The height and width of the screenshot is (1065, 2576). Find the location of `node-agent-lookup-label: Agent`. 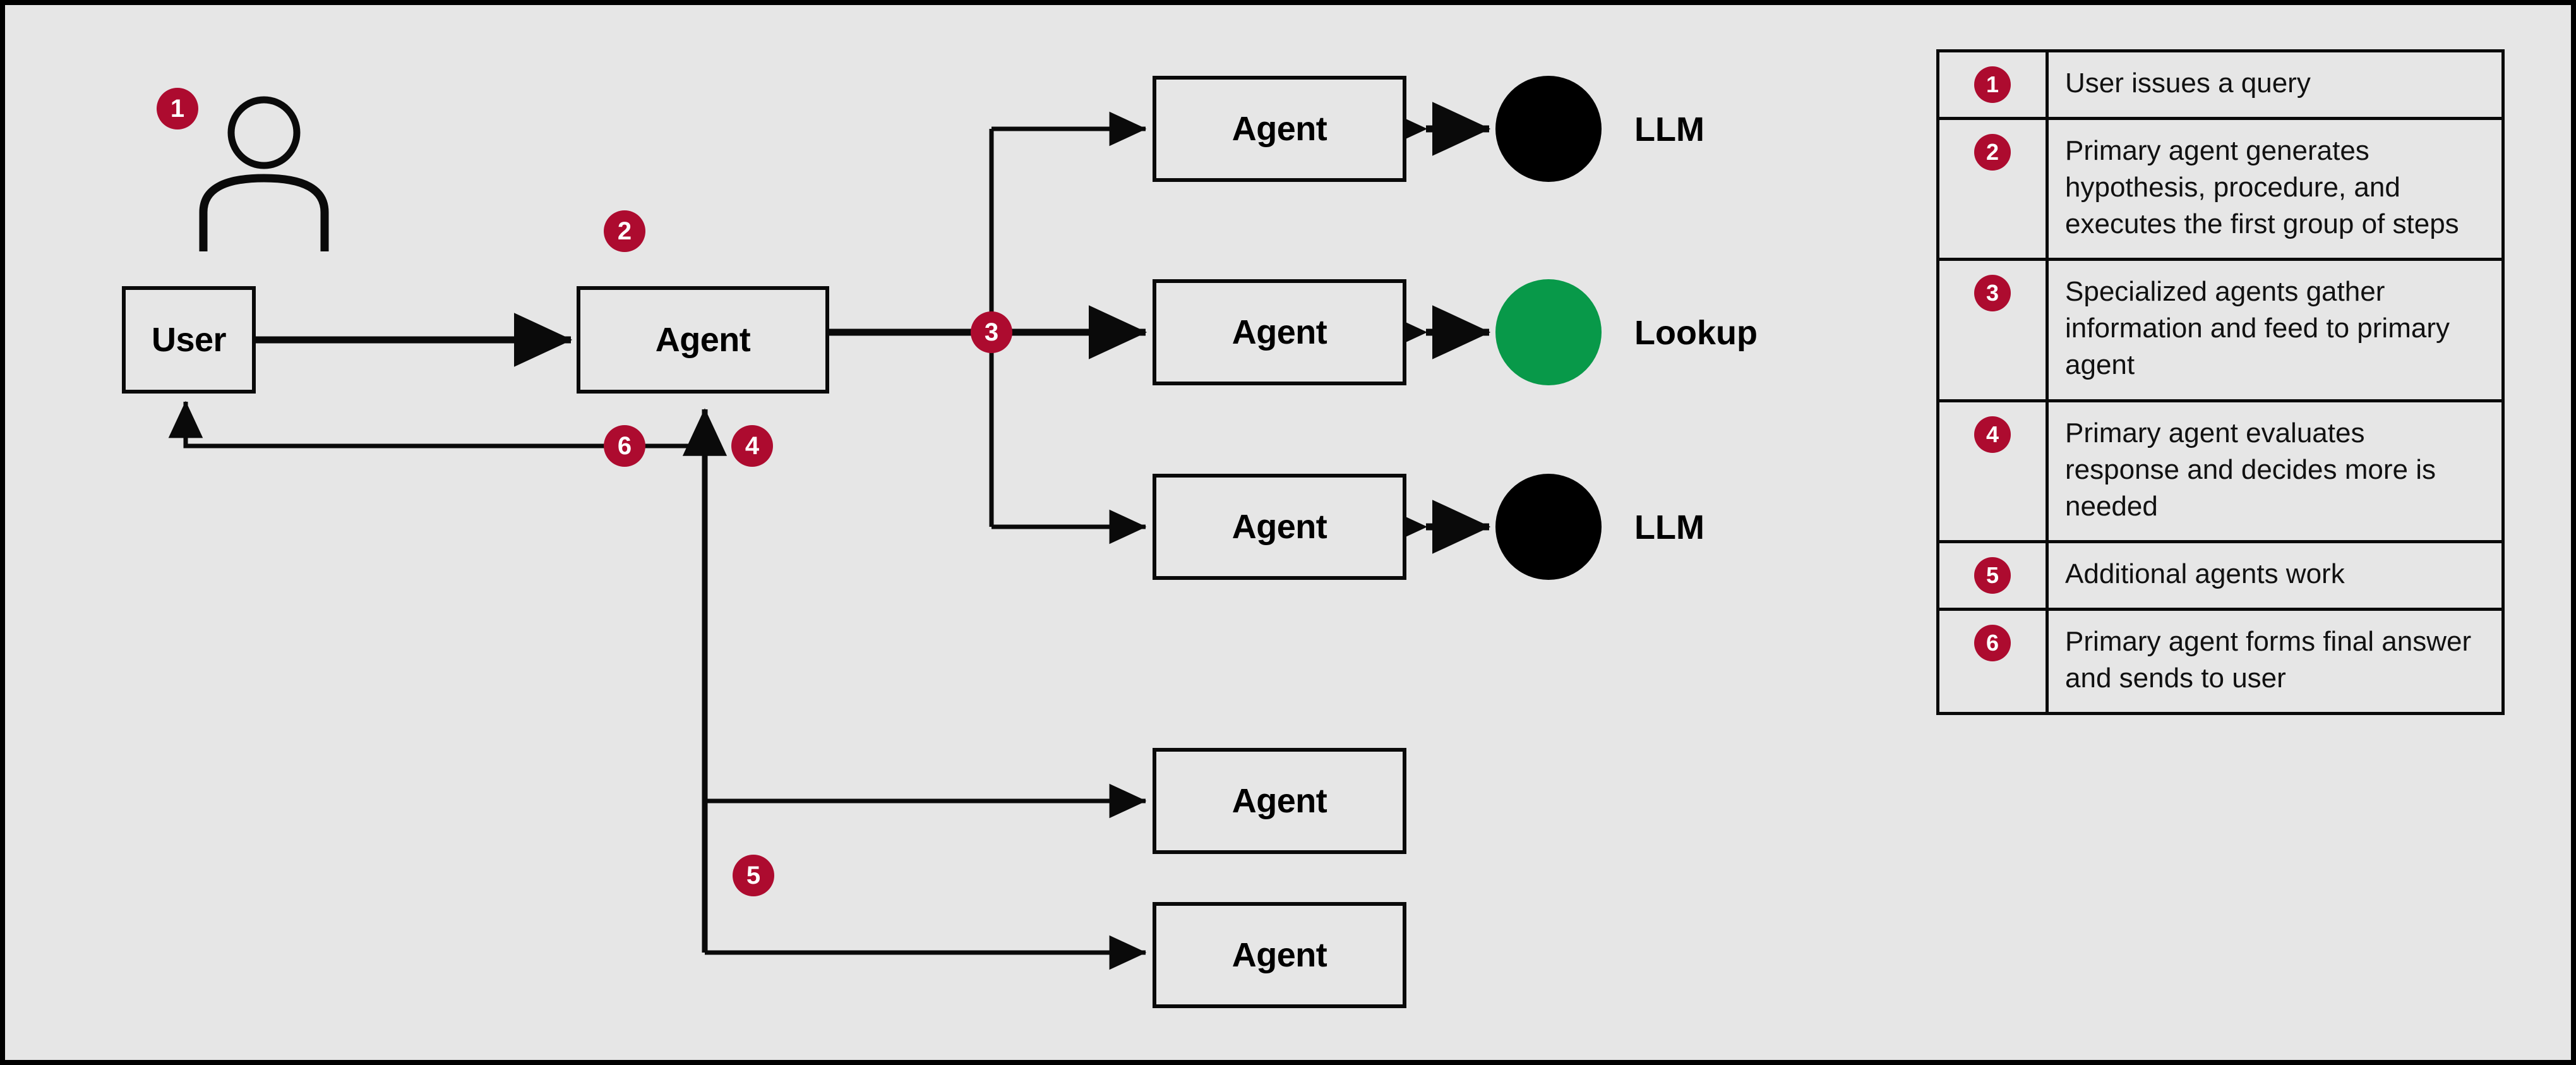

node-agent-lookup-label: Agent is located at coordinates (1279, 332).